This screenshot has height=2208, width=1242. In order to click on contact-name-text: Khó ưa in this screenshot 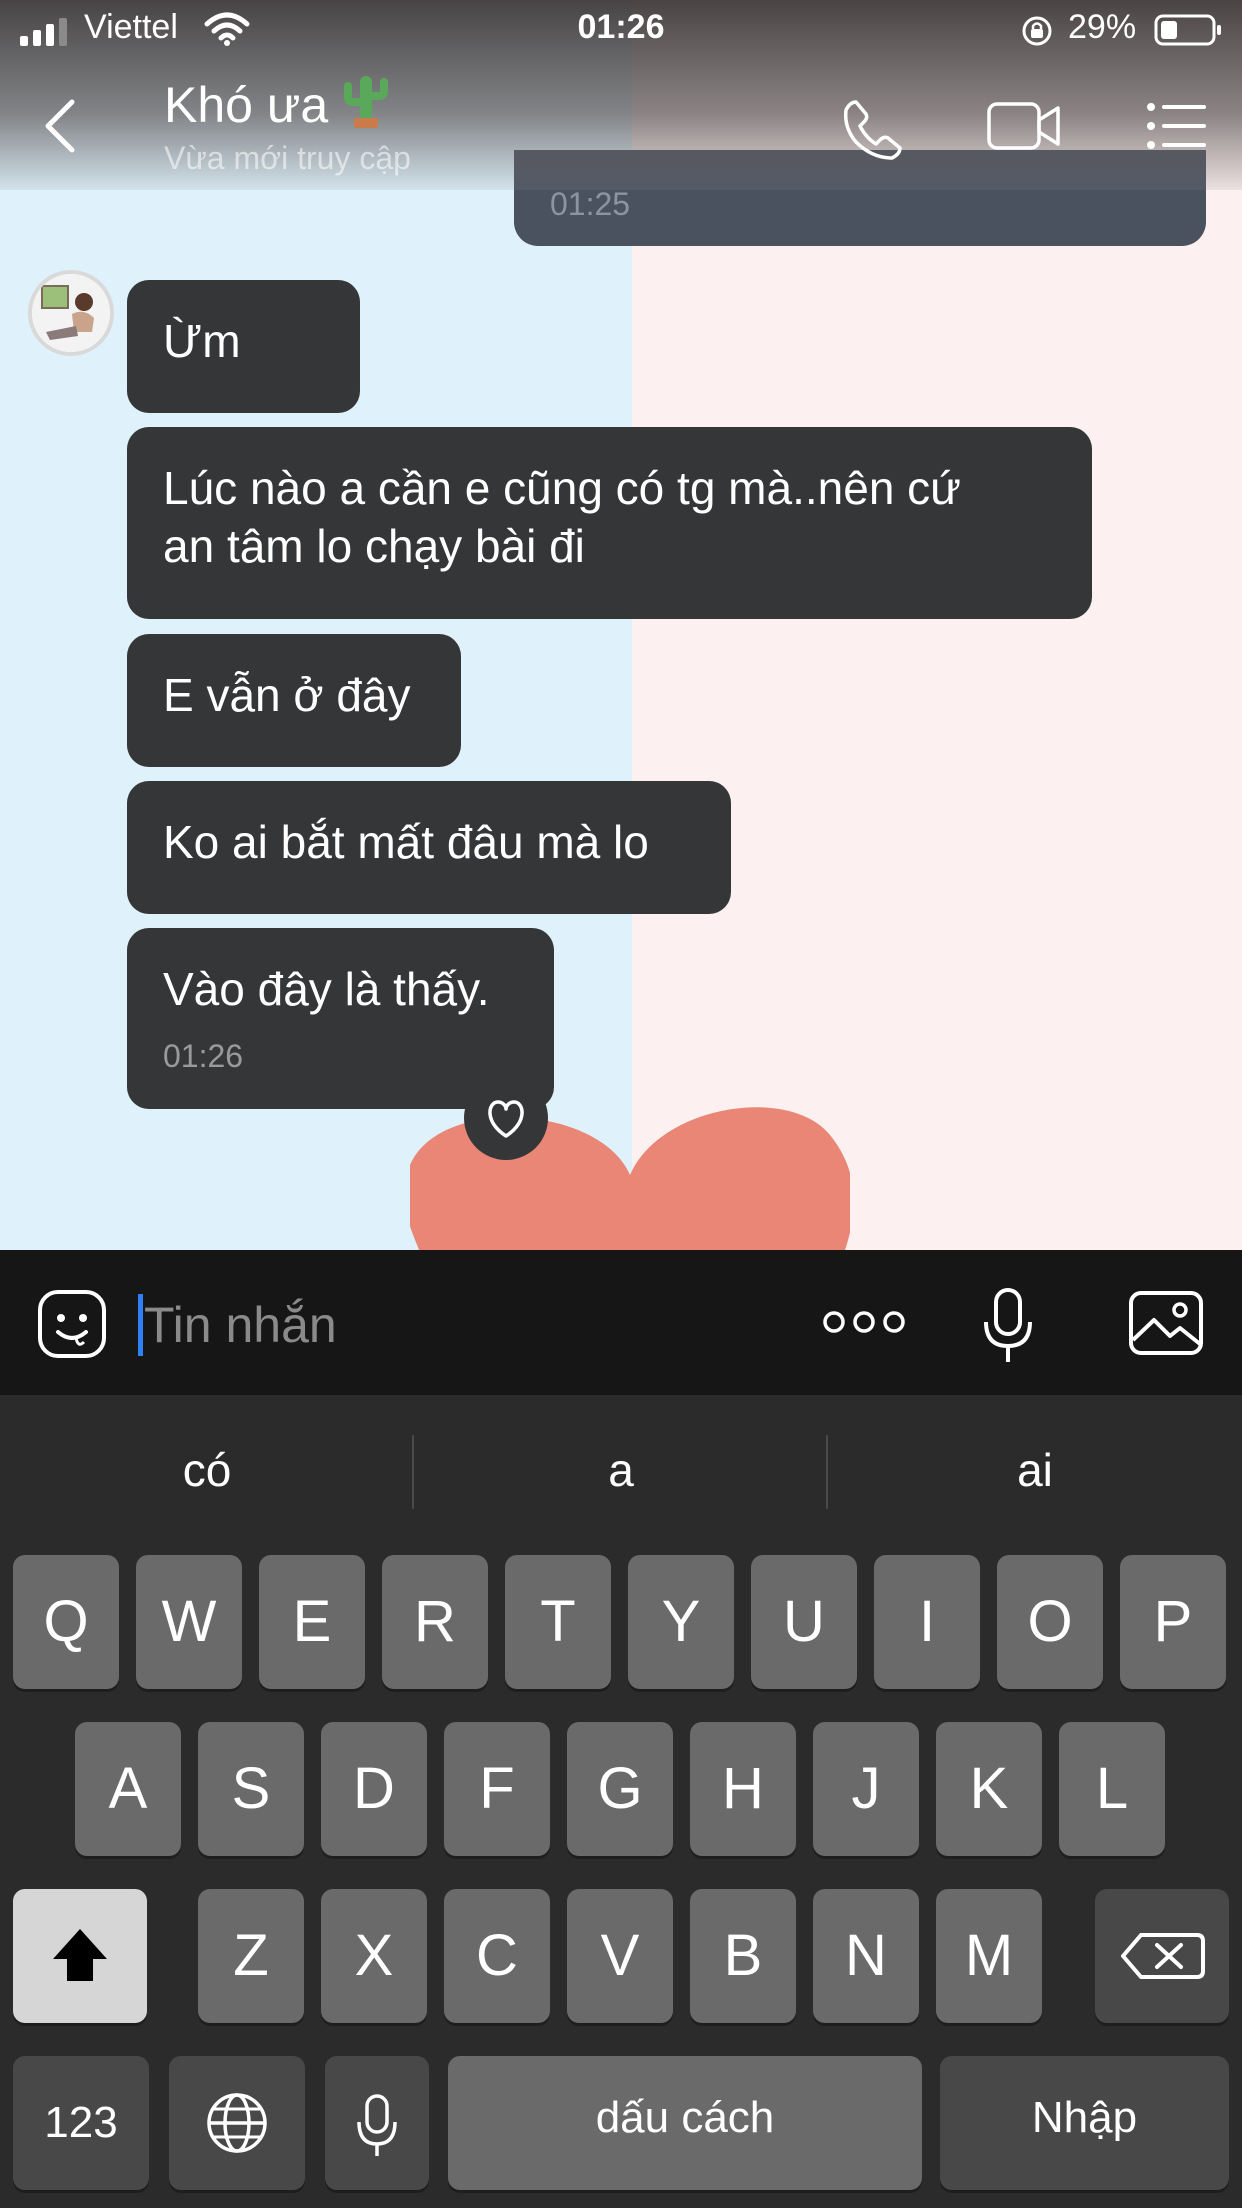, I will do `click(246, 105)`.